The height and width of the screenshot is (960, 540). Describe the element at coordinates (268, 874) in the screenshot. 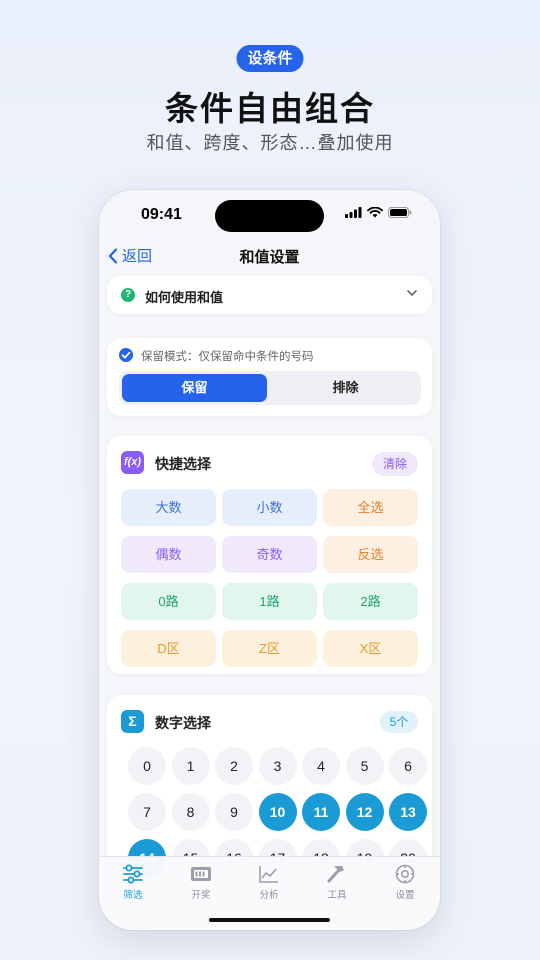

I see `line-chart-icon` at that location.